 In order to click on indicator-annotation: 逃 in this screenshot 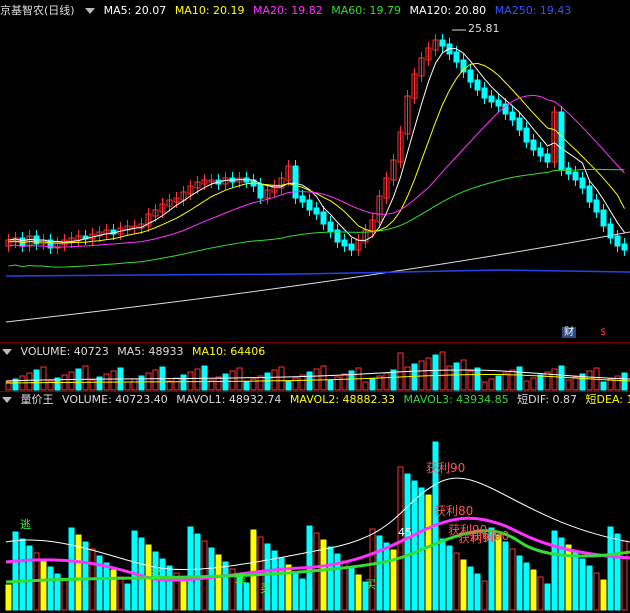, I will do `click(240, 578)`.